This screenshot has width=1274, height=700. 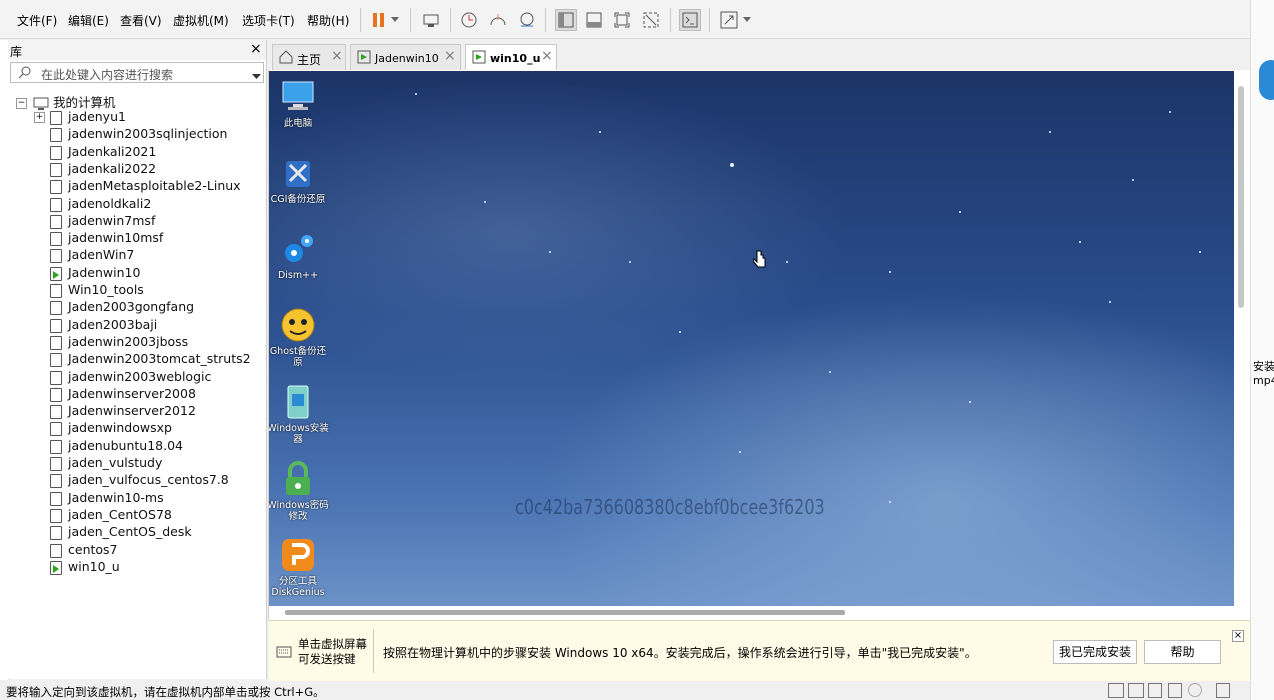 I want to click on home-icon, so click(x=286, y=58).